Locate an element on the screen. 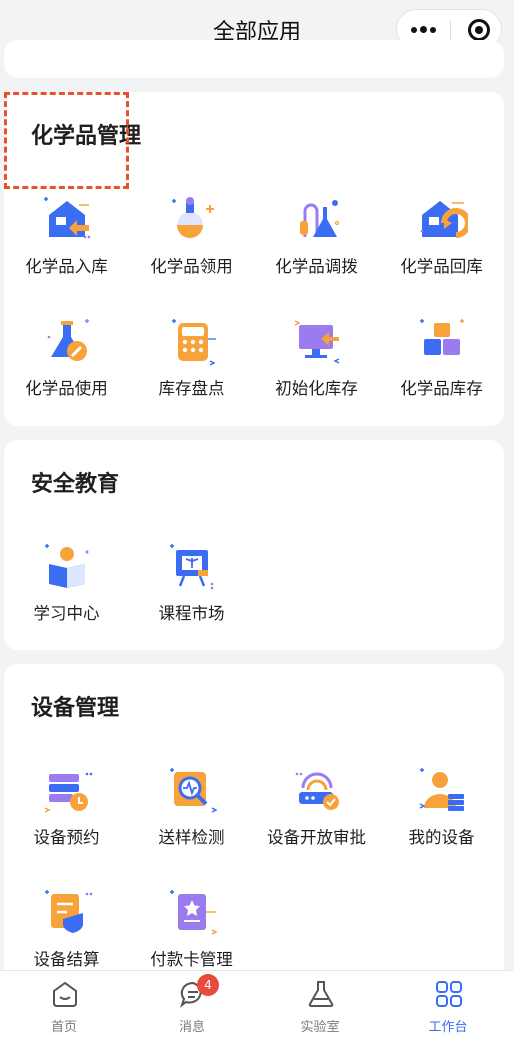 Image resolution: width=514 pixels, height=1042 pixels. capsule-divider is located at coordinates (450, 30).